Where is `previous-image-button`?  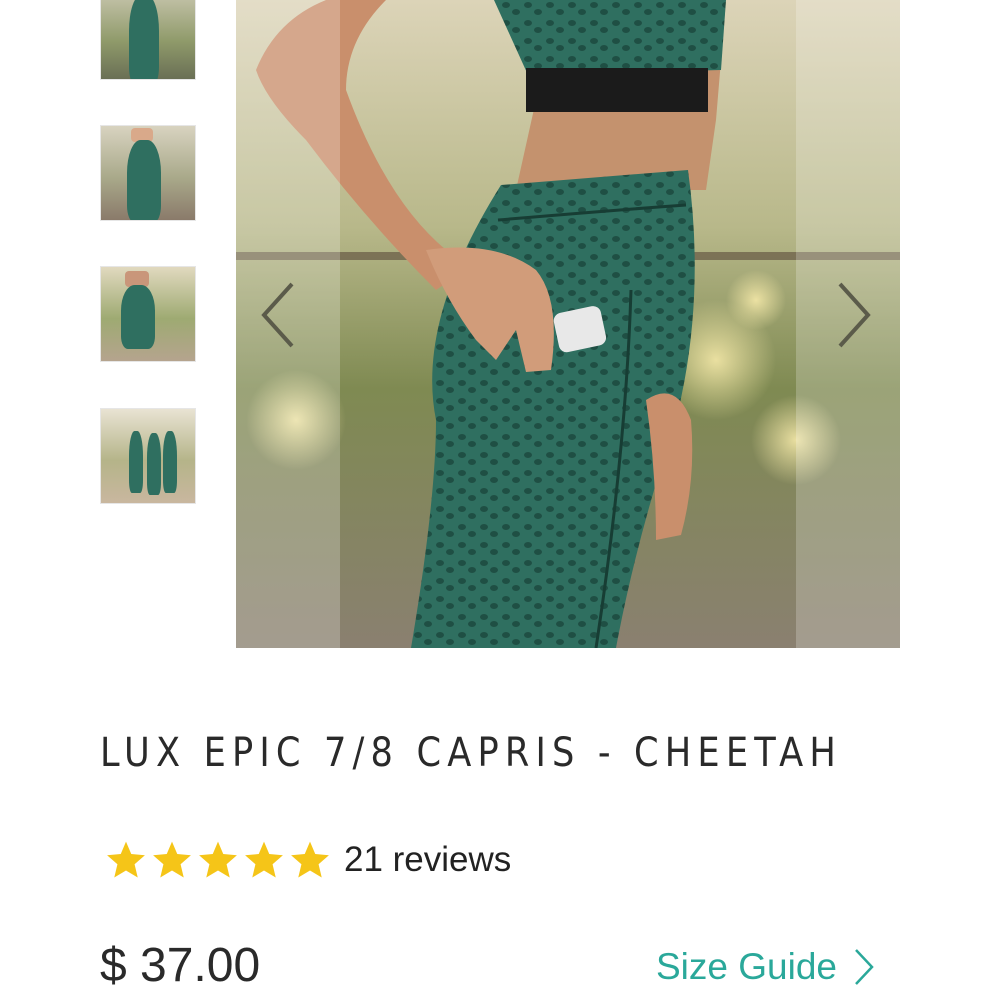 previous-image-button is located at coordinates (277, 315).